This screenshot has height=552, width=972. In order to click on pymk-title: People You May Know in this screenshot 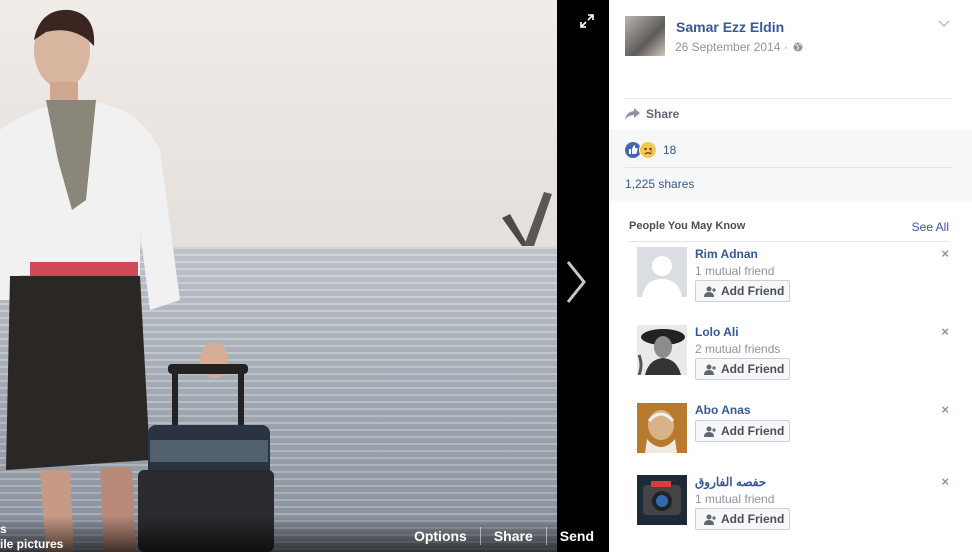, I will do `click(687, 226)`.